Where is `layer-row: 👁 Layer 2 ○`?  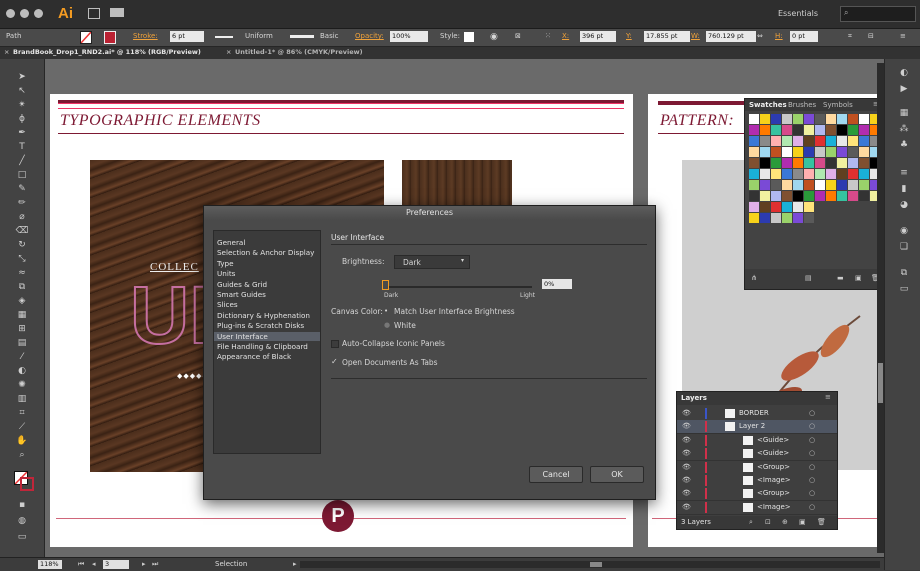 layer-row: 👁 Layer 2 ○ is located at coordinates (757, 427).